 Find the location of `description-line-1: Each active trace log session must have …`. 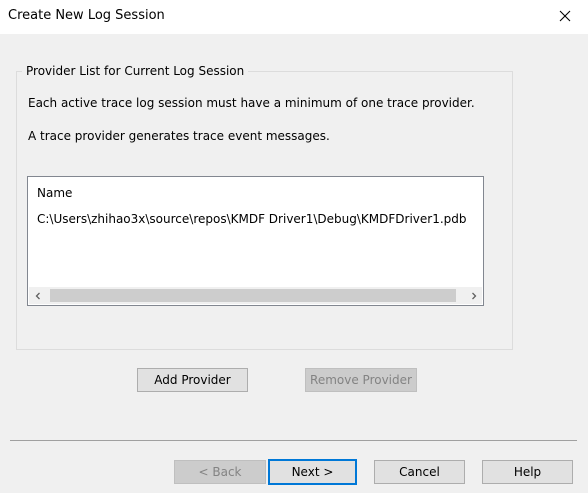

description-line-1: Each active trace log session must have … is located at coordinates (251, 103).